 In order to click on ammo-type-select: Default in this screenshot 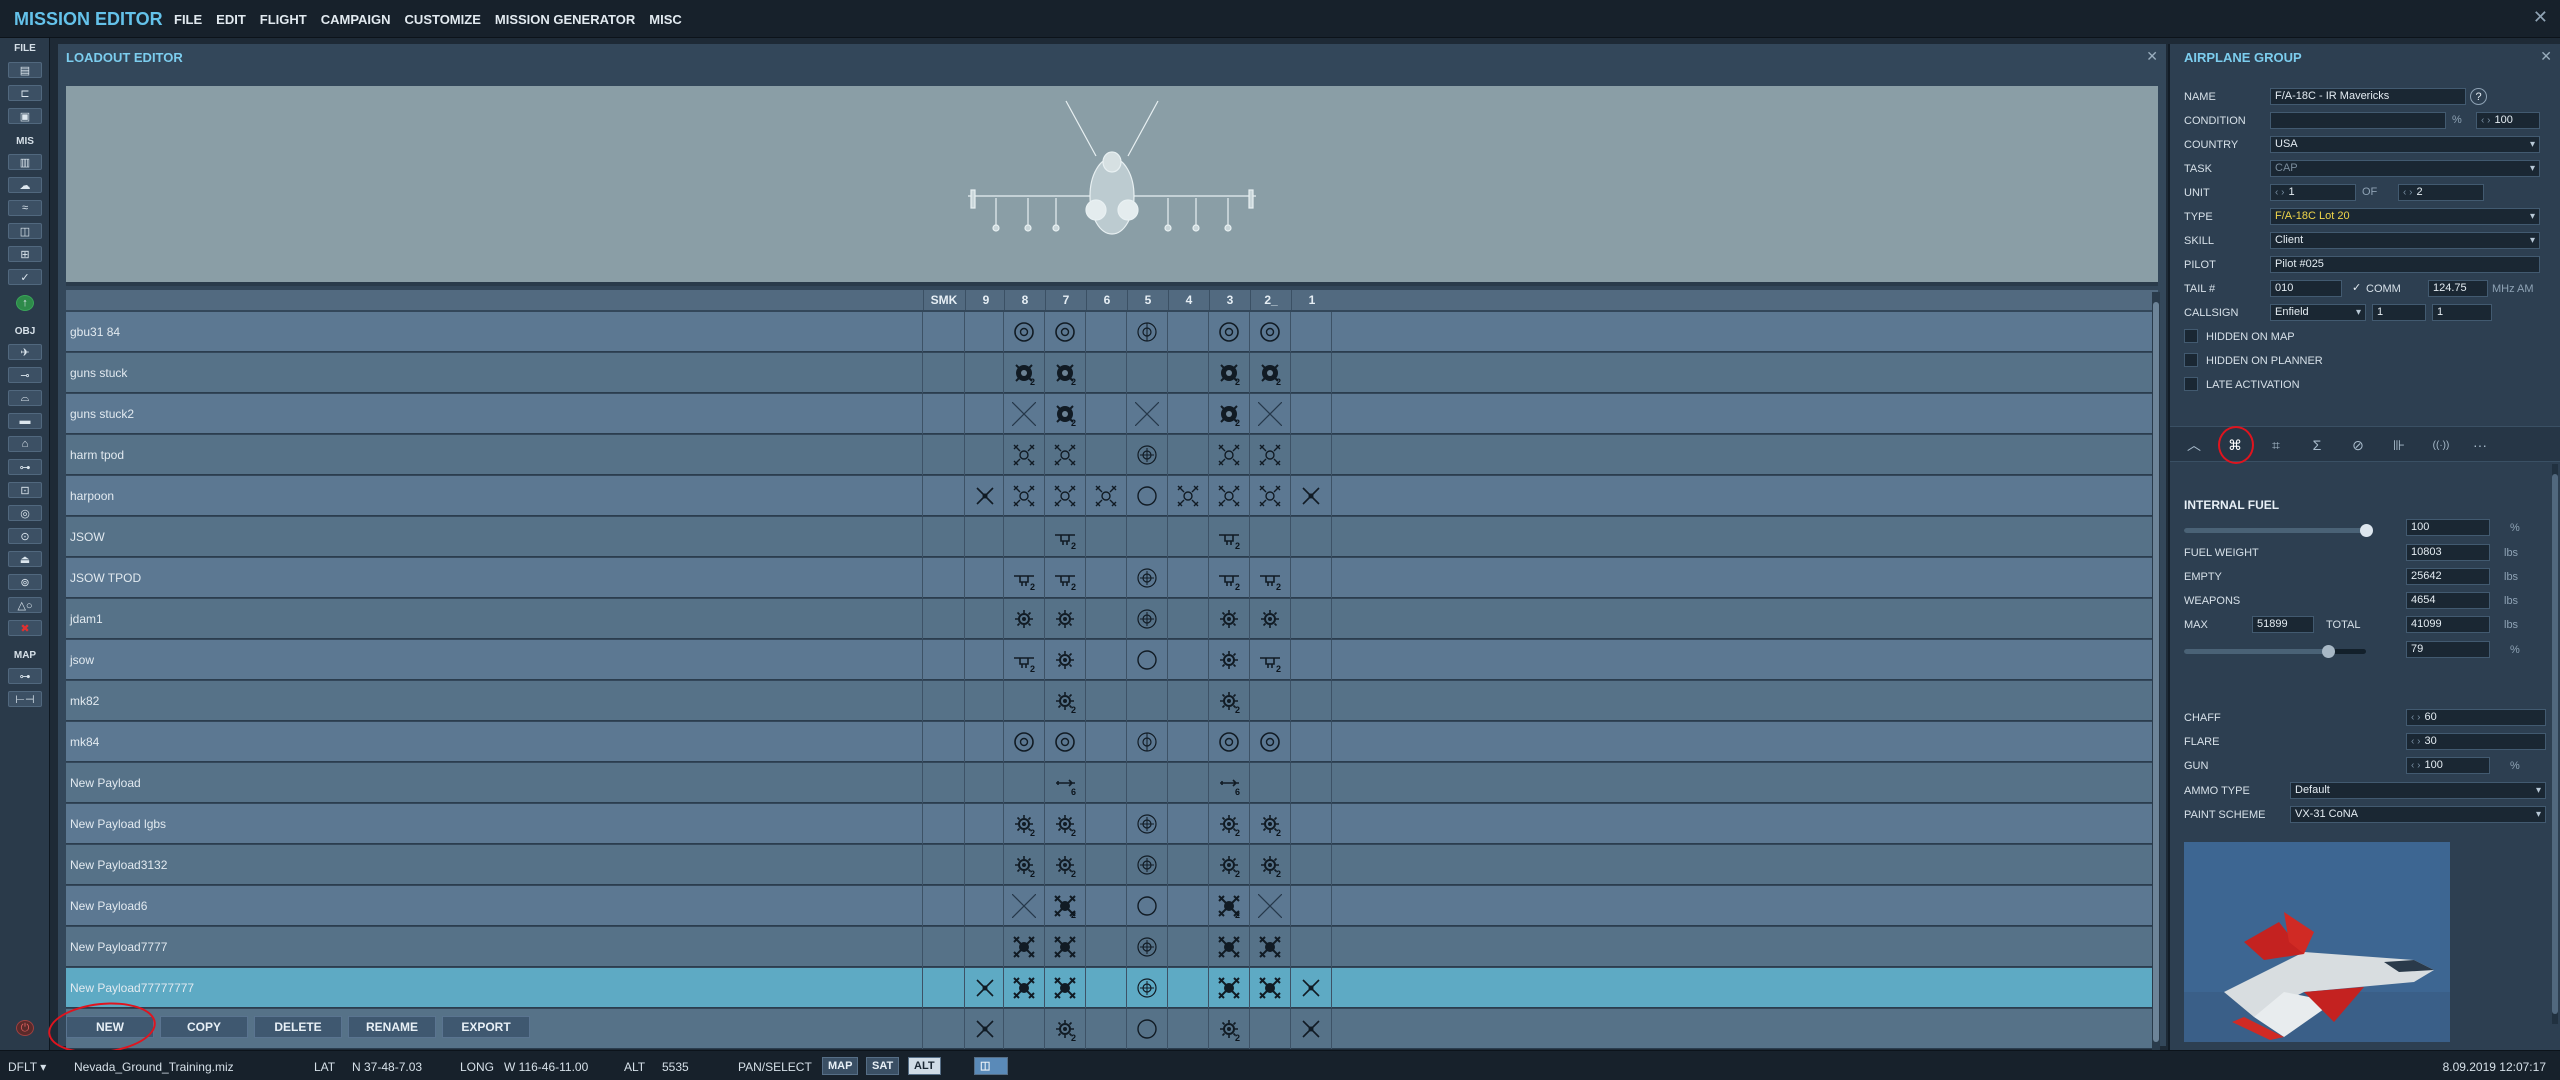, I will do `click(2418, 790)`.